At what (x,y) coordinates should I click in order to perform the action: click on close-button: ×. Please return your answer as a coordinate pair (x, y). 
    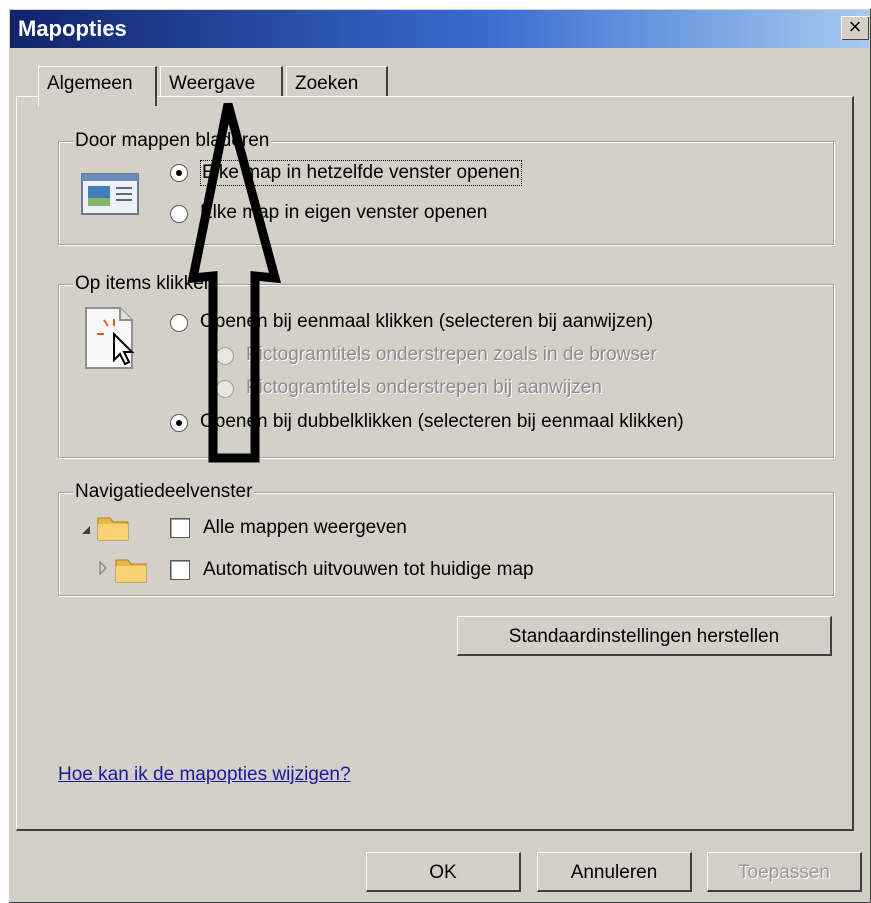
    Looking at the image, I should click on (855, 28).